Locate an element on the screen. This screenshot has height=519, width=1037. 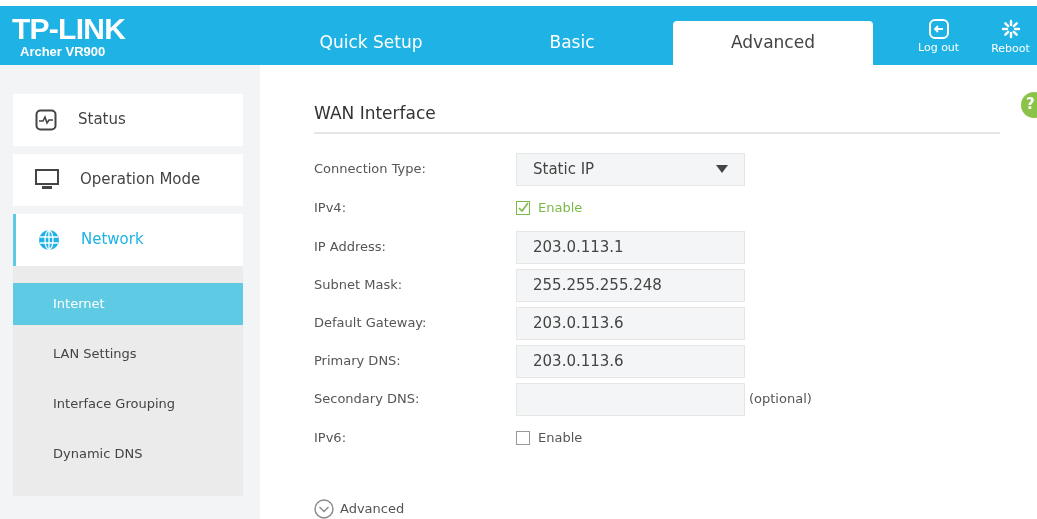
submenu-item: LAN Settings is located at coordinates (128, 353).